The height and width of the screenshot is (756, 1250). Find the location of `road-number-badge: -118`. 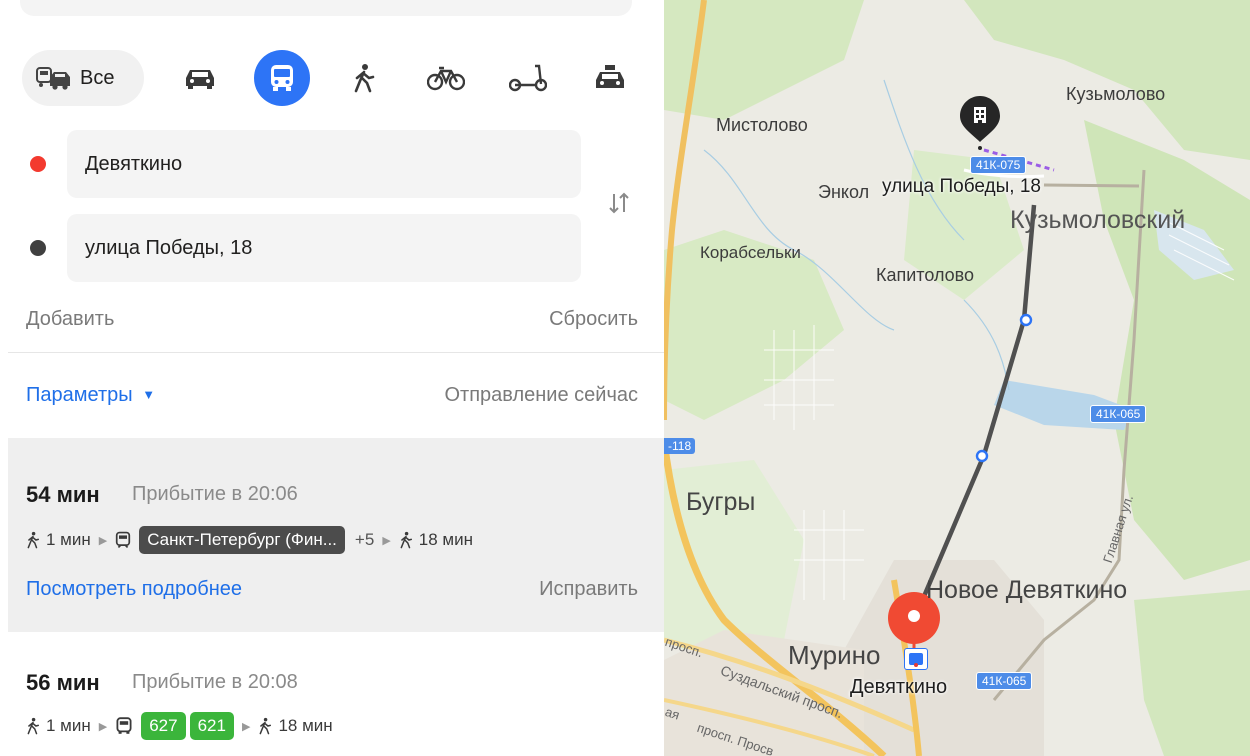

road-number-badge: -118 is located at coordinates (680, 446).